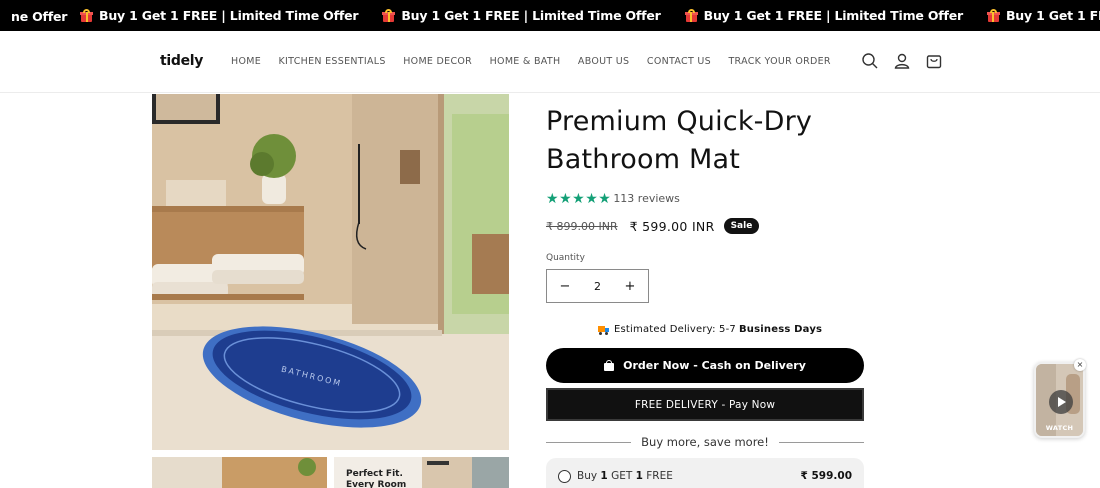  I want to click on reviews-count: 113 reviews, so click(646, 198).